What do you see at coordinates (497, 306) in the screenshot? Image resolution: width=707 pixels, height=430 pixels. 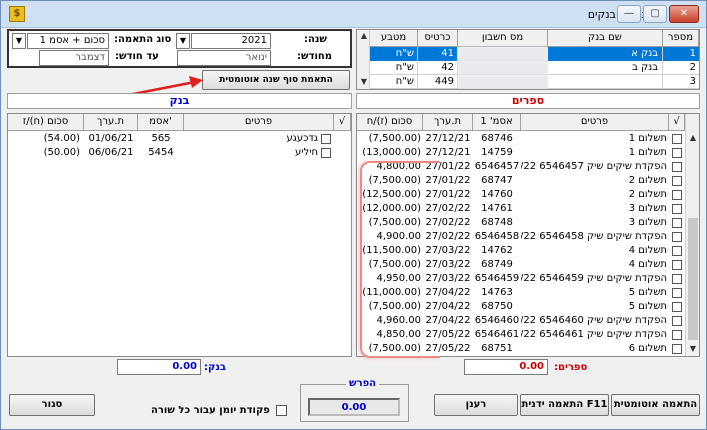 I see `books-ref: 68750` at bounding box center [497, 306].